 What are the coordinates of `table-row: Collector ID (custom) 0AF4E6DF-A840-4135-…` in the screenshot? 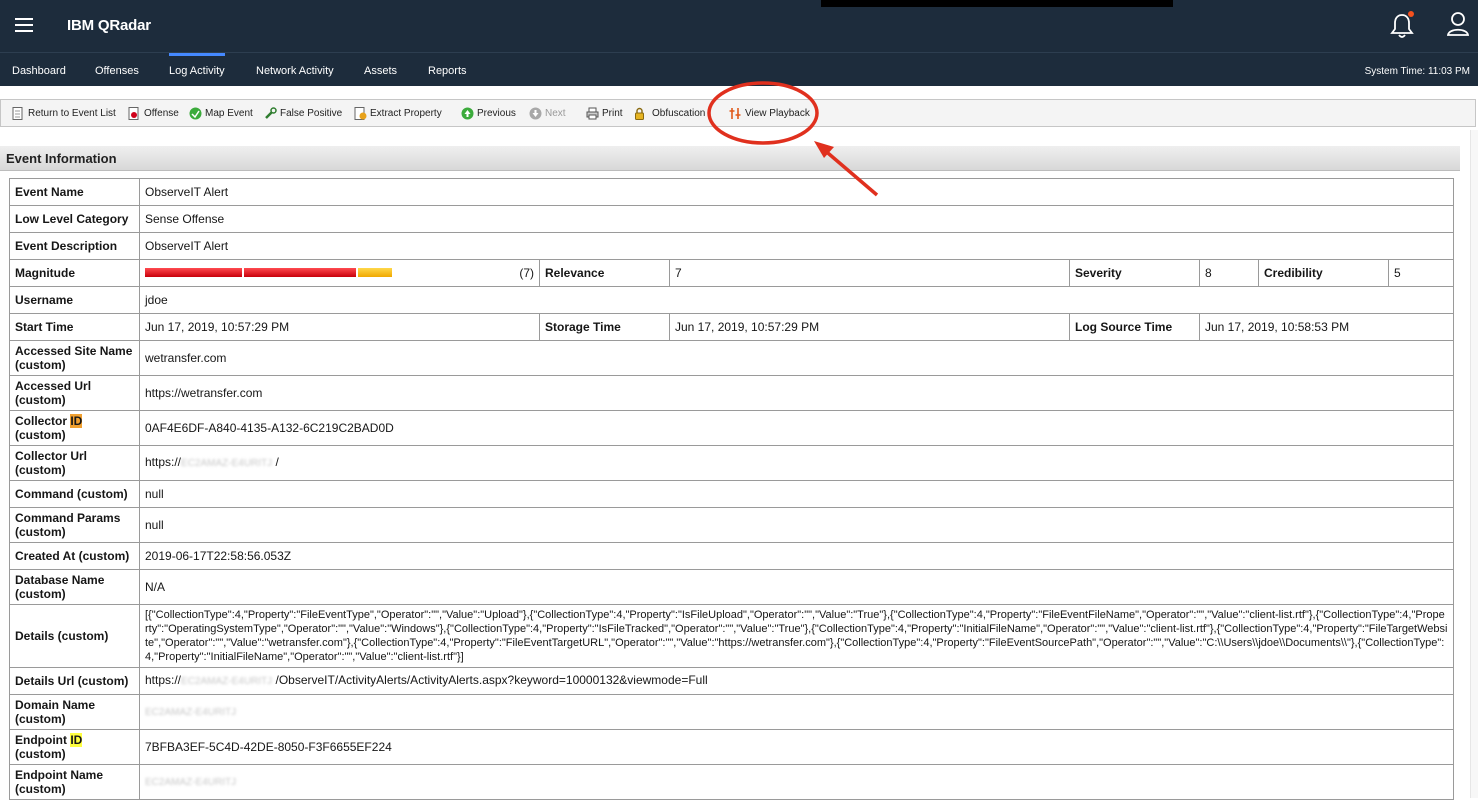 It's located at (732, 428).